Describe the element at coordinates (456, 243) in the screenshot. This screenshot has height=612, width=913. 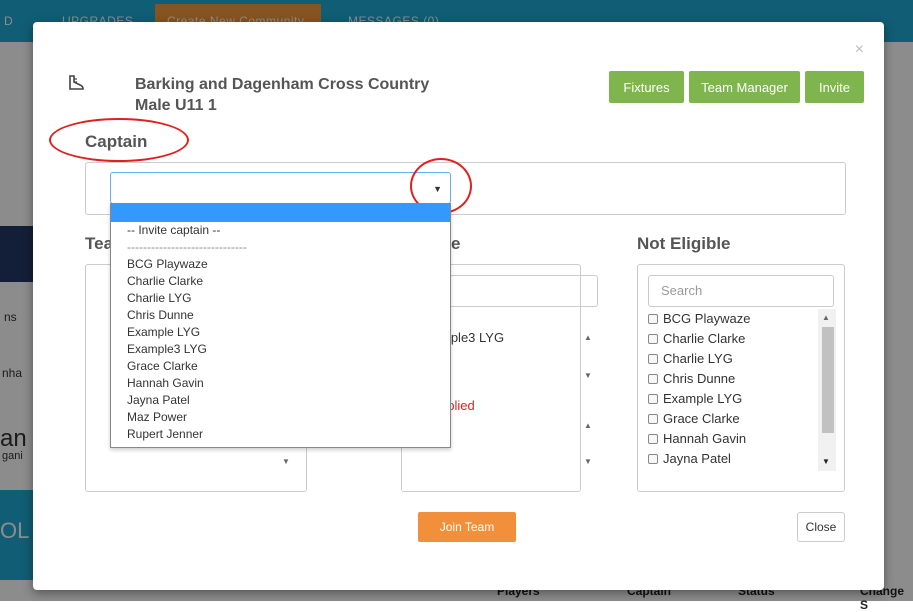
I see `eligible-label: e` at that location.